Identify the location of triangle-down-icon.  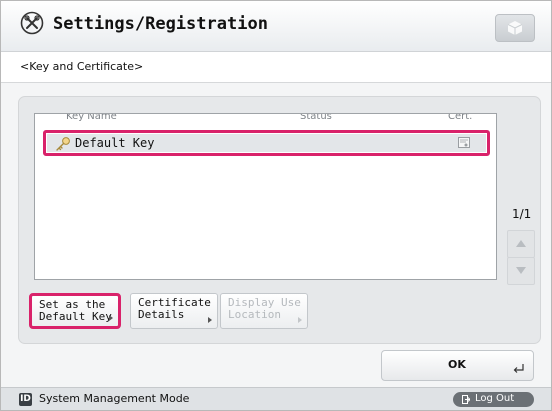
(521, 270).